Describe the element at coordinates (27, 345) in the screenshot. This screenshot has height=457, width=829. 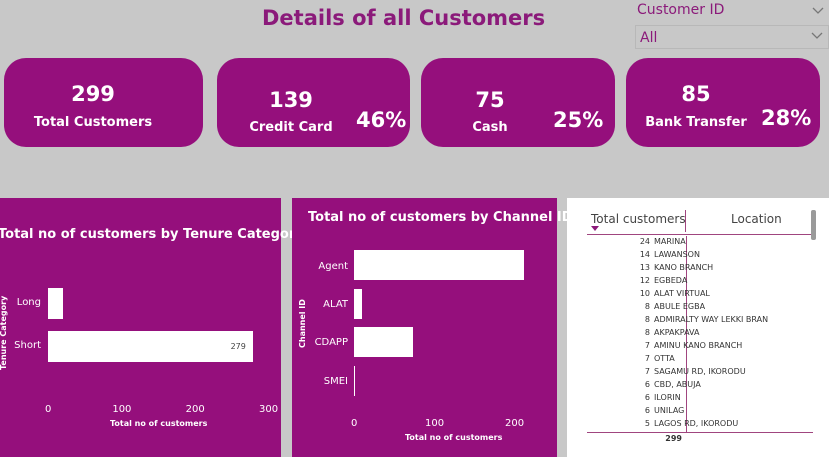
I see `category-label: Short` at that location.